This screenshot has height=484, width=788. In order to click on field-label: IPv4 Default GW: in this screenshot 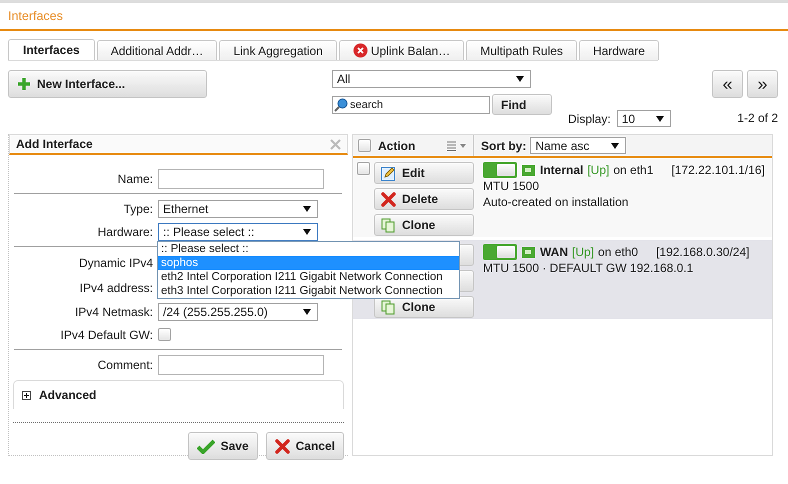, I will do `click(107, 335)`.